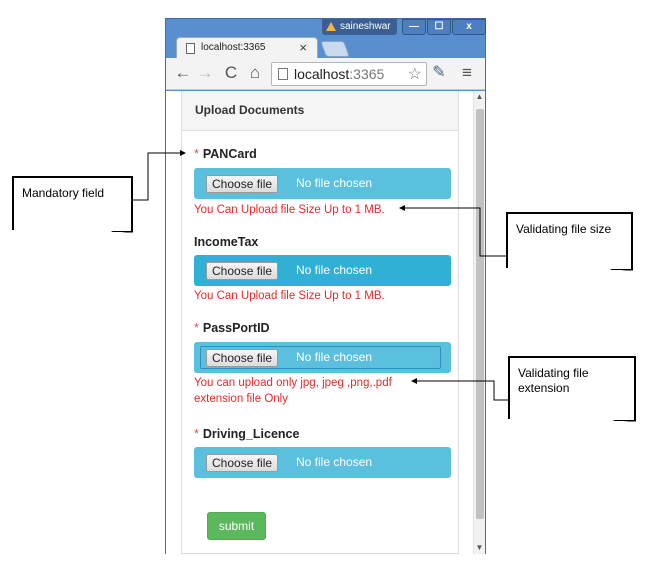  What do you see at coordinates (479, 548) in the screenshot?
I see `scroll-down-icon: ▼` at bounding box center [479, 548].